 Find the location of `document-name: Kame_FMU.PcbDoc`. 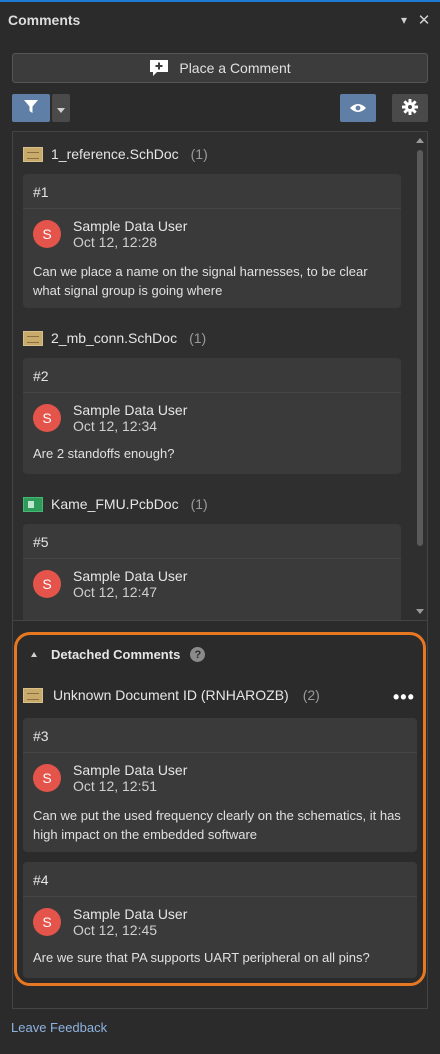

document-name: Kame_FMU.PcbDoc is located at coordinates (115, 504).